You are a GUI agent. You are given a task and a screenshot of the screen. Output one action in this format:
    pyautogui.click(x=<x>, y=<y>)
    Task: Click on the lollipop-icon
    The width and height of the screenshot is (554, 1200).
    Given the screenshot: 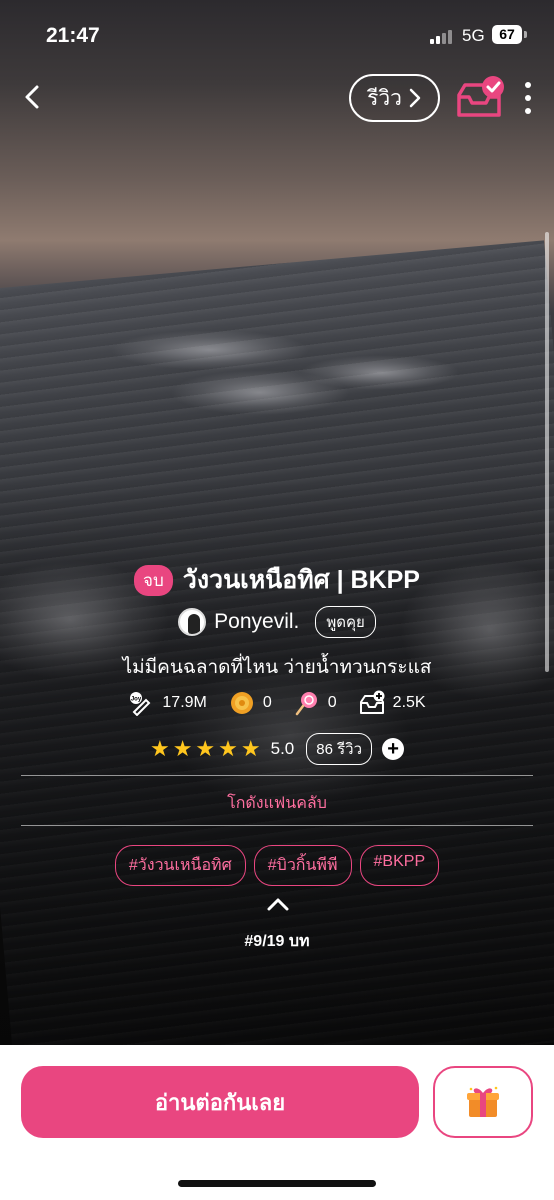 What is the action you would take?
    pyautogui.click(x=306, y=704)
    